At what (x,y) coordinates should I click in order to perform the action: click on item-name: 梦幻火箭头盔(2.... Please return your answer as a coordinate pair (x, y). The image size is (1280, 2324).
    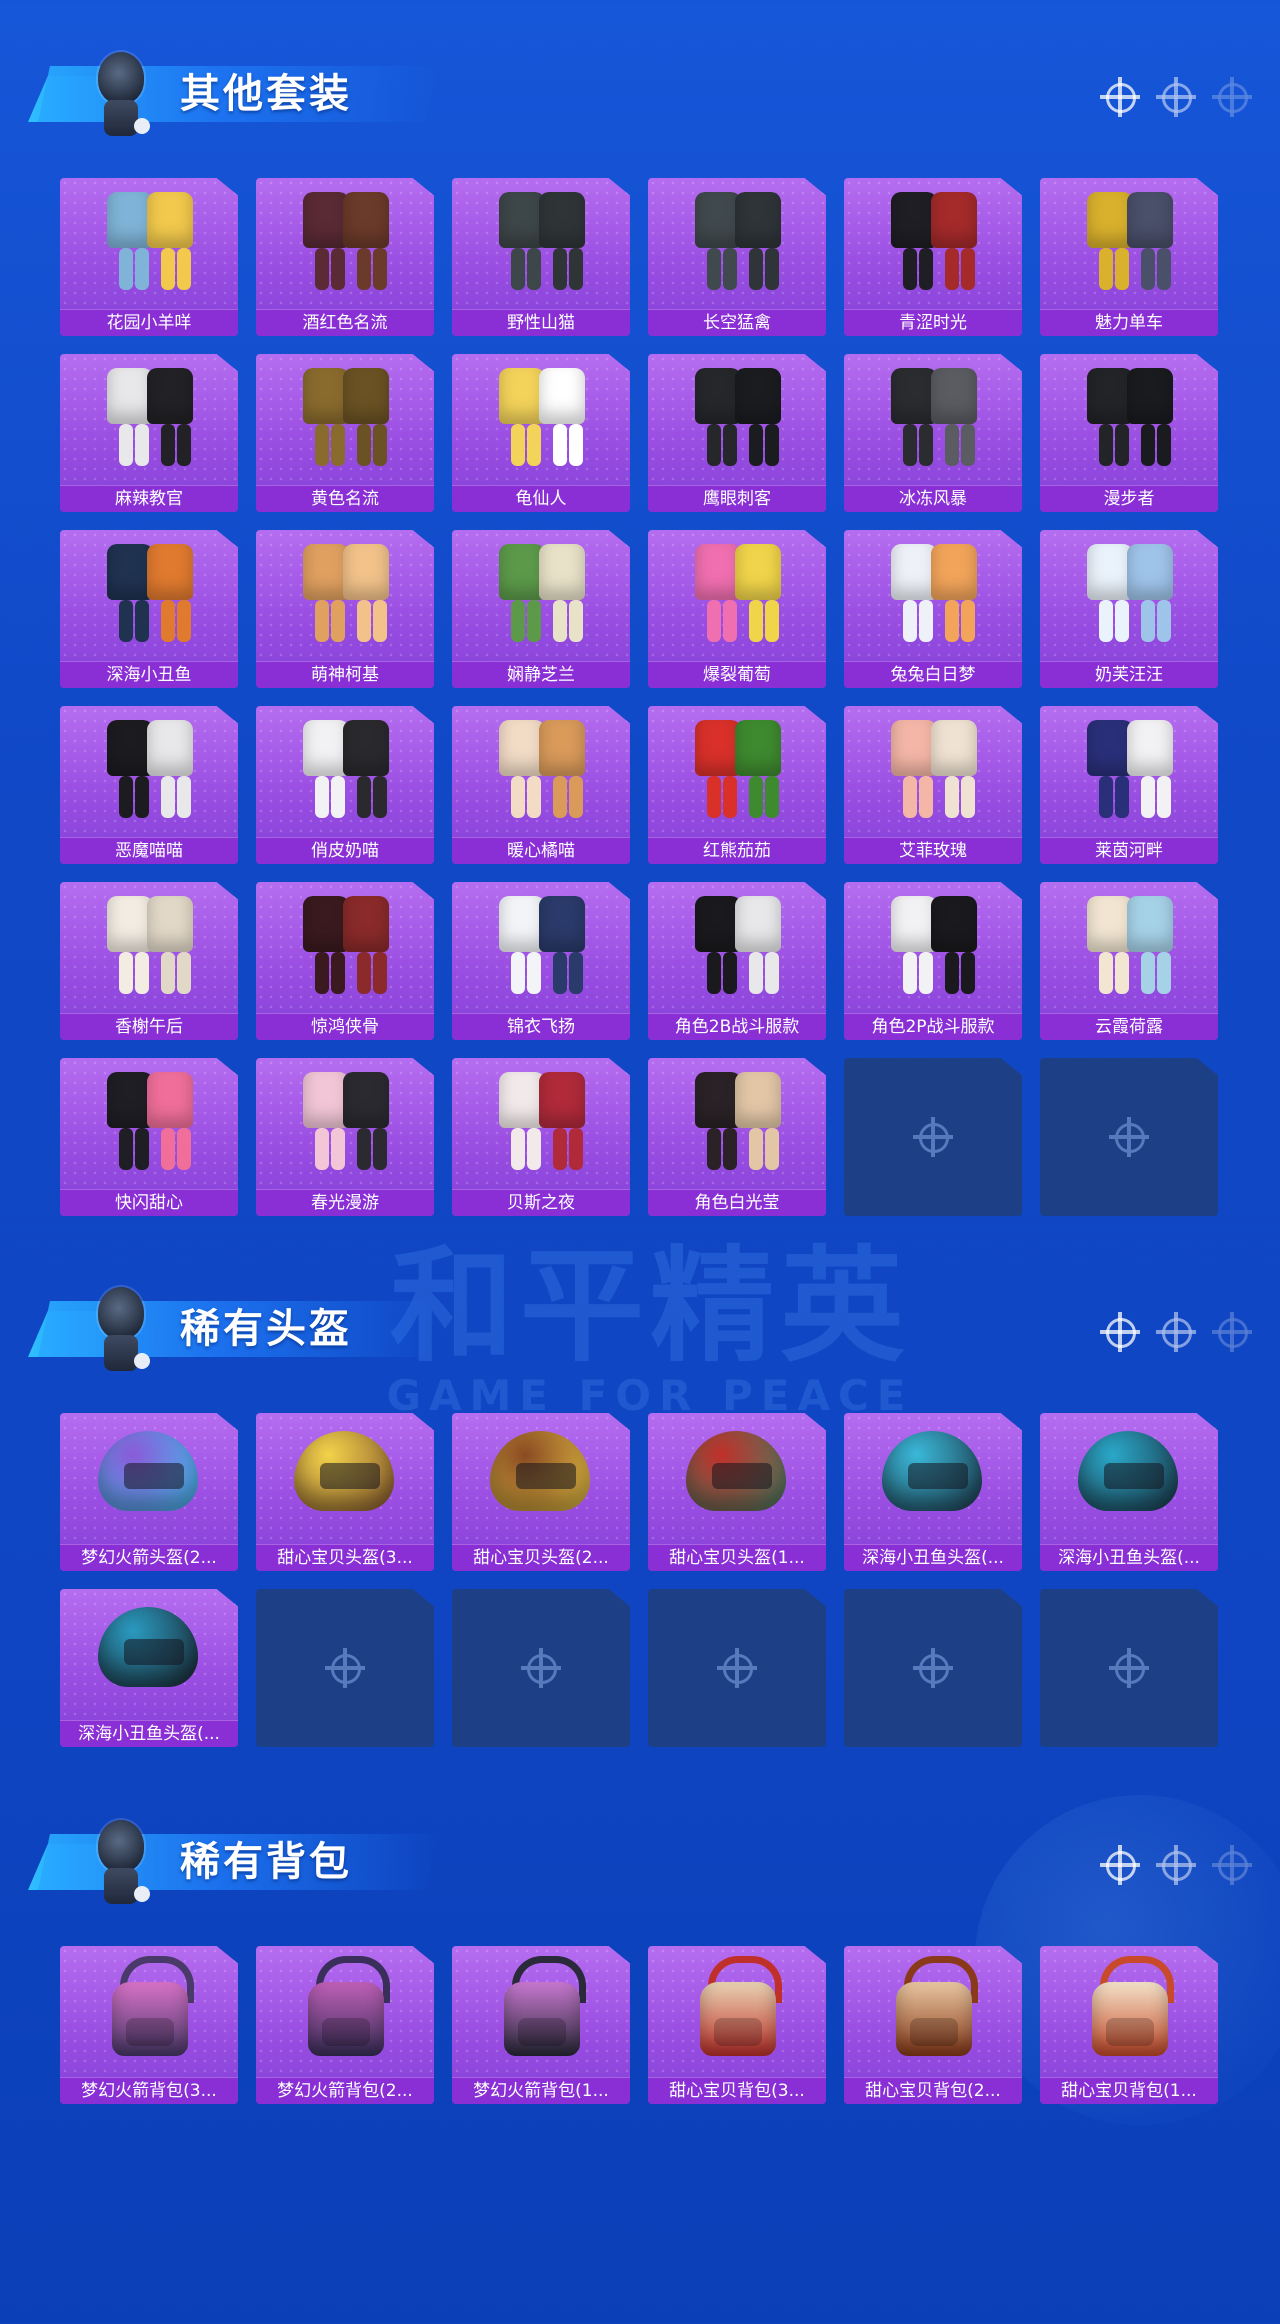
    Looking at the image, I should click on (149, 1557).